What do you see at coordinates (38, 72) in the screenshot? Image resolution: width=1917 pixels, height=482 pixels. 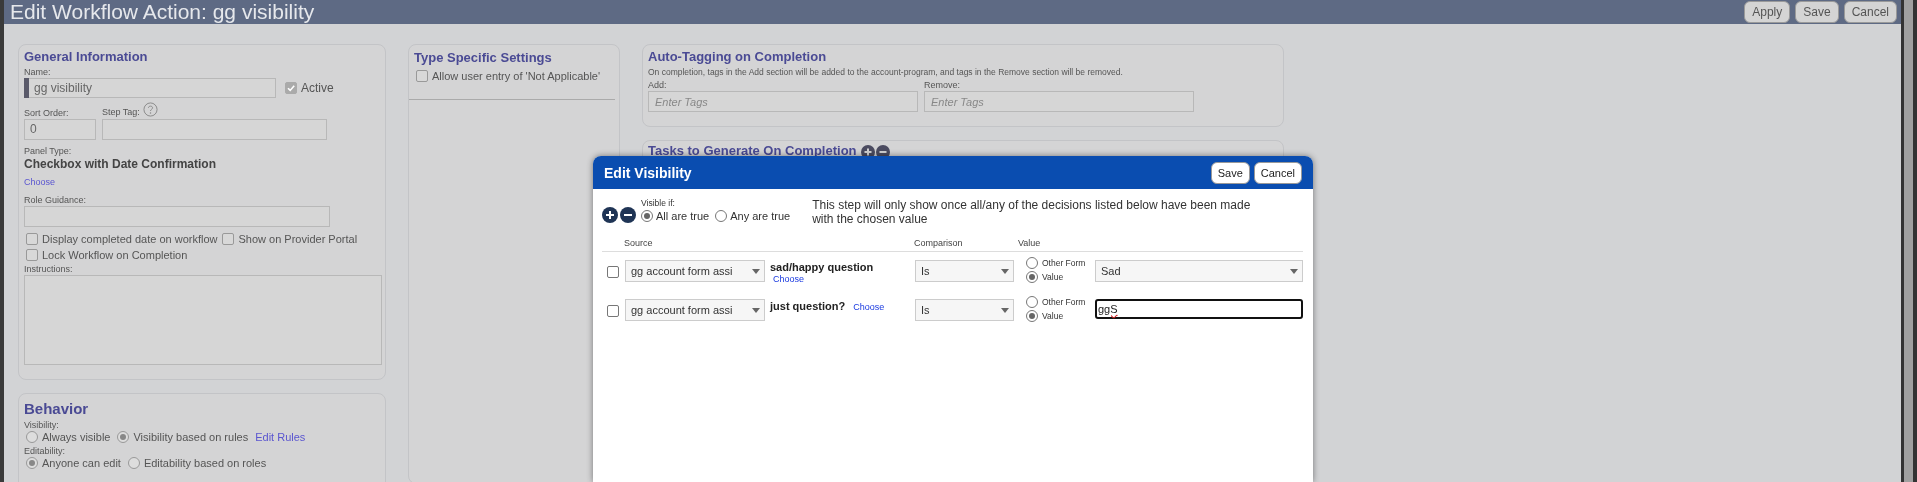 I see `field-label: Name:` at bounding box center [38, 72].